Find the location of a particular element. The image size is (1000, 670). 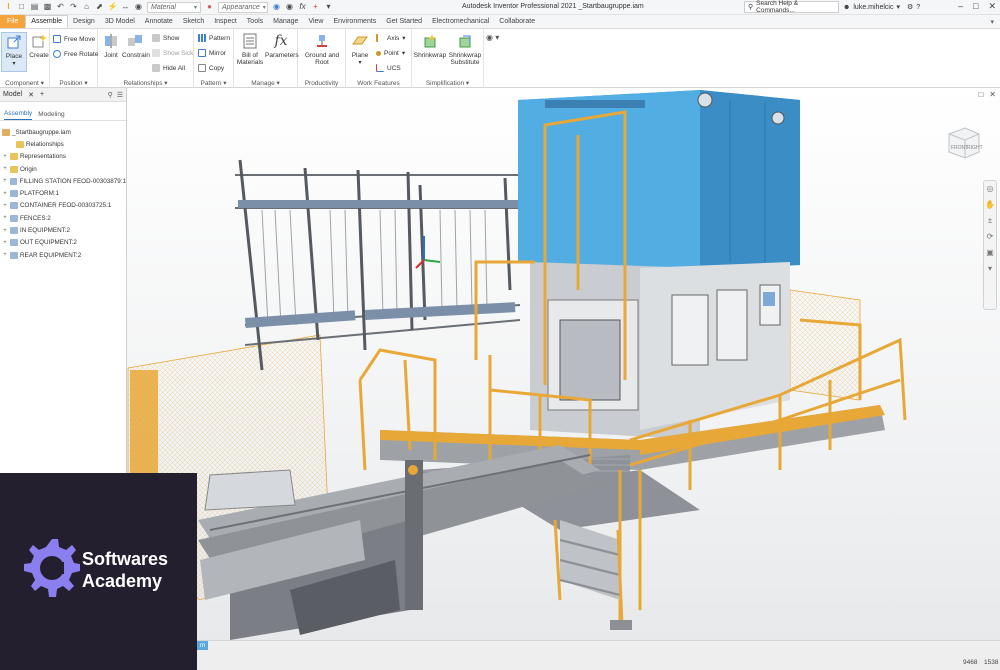

free-rotate-button: Free Rotate is located at coordinates (75, 54).